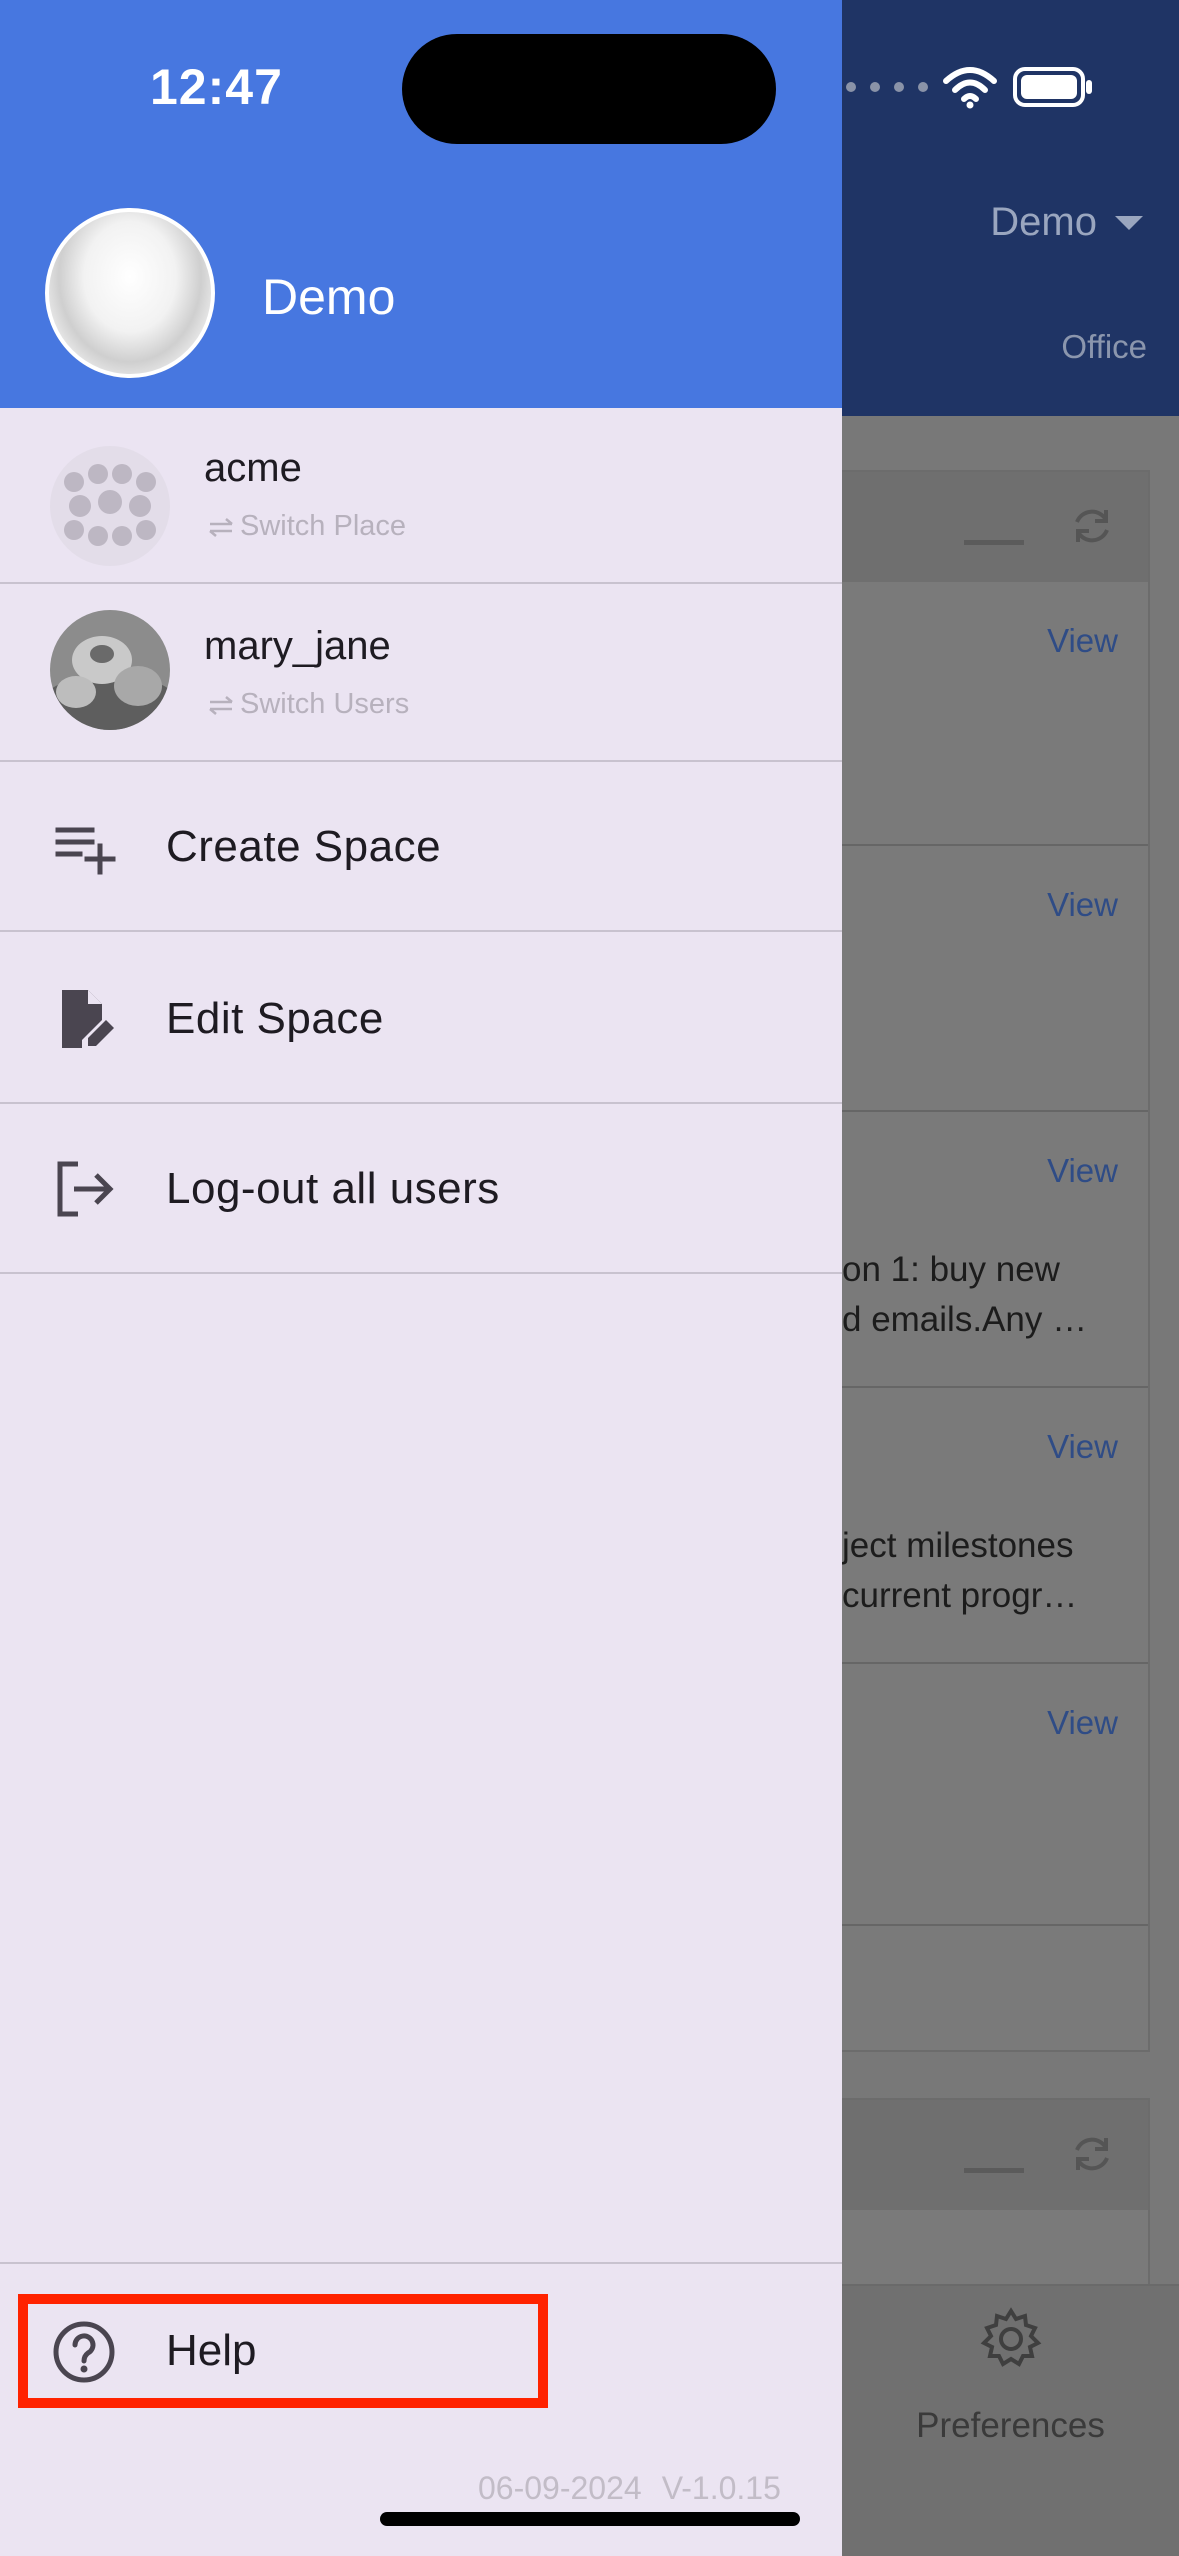  Describe the element at coordinates (1010, 2425) in the screenshot. I see `tab-preferences-label: Preferences` at that location.